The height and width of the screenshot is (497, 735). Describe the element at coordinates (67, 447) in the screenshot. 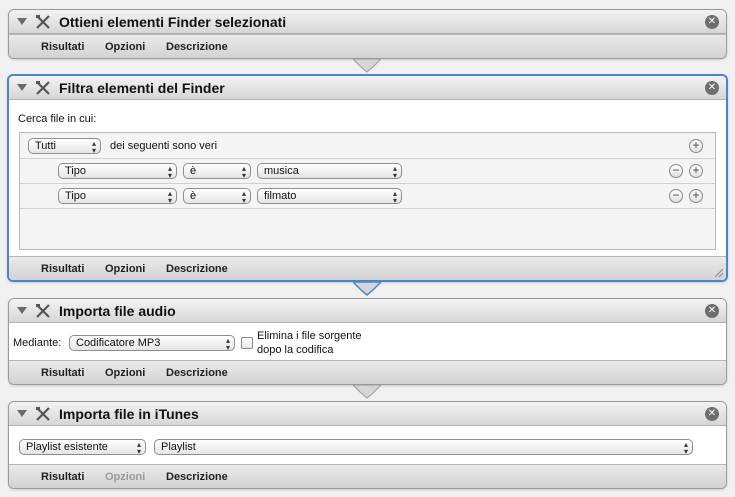

I see `playlist-mode-value: Playlist esistente` at that location.